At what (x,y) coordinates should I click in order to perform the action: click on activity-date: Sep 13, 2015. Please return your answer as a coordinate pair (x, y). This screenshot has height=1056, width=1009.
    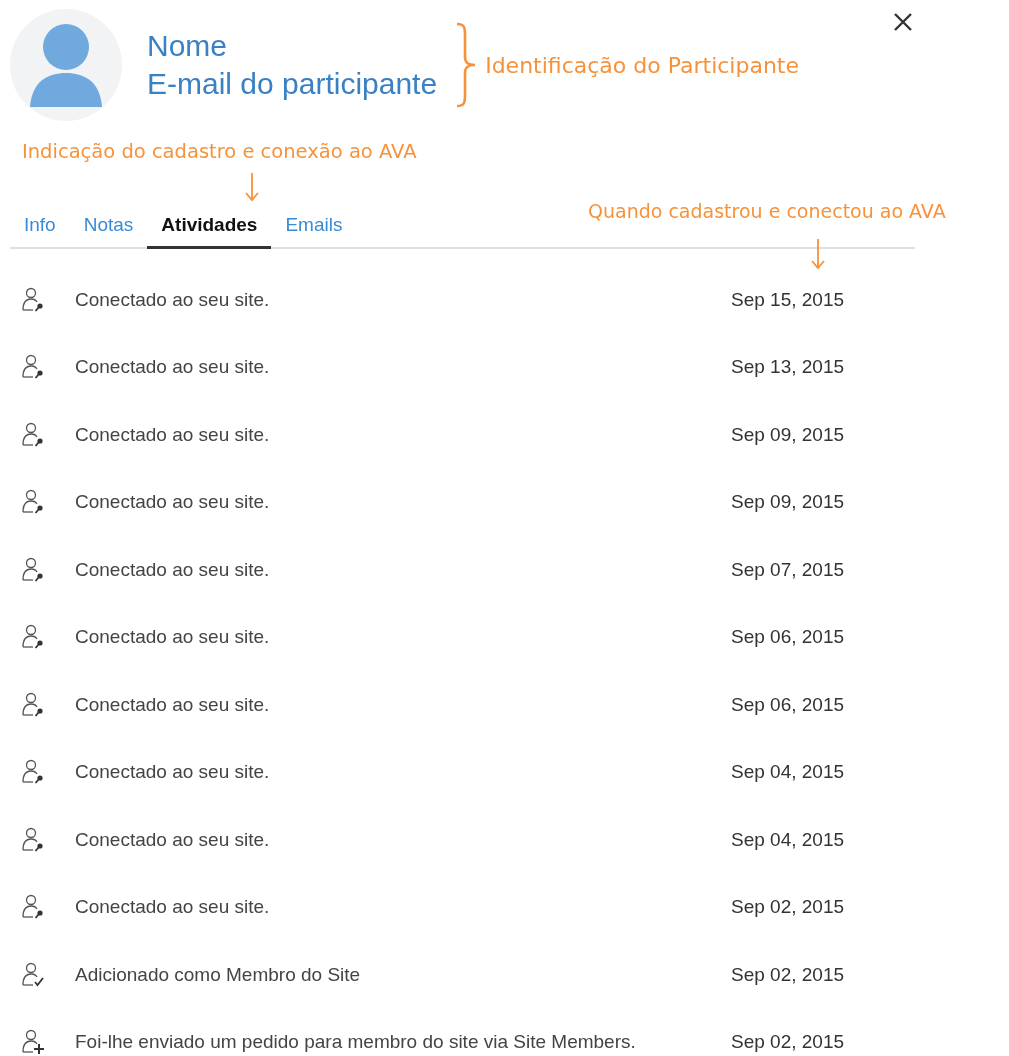
    Looking at the image, I should click on (788, 367).